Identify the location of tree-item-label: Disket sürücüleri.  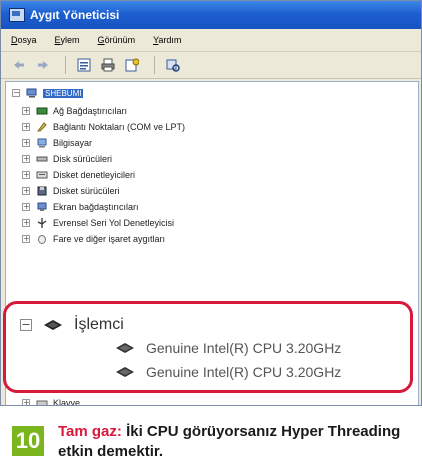
(86, 191).